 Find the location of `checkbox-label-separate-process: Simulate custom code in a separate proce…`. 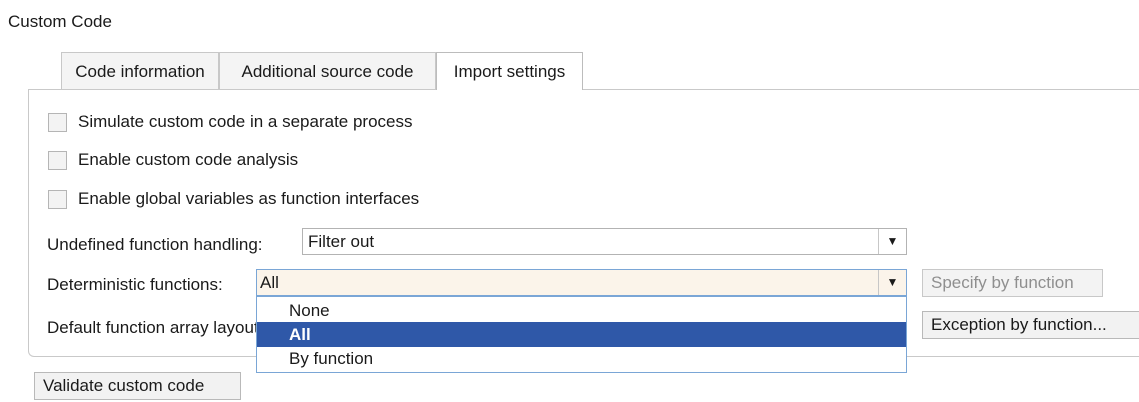

checkbox-label-separate-process: Simulate custom code in a separate proce… is located at coordinates (245, 121).